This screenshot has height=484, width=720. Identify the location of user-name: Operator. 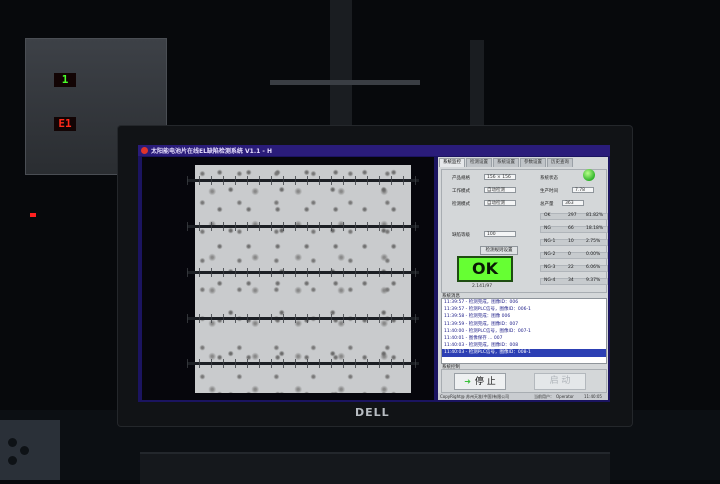
(565, 396).